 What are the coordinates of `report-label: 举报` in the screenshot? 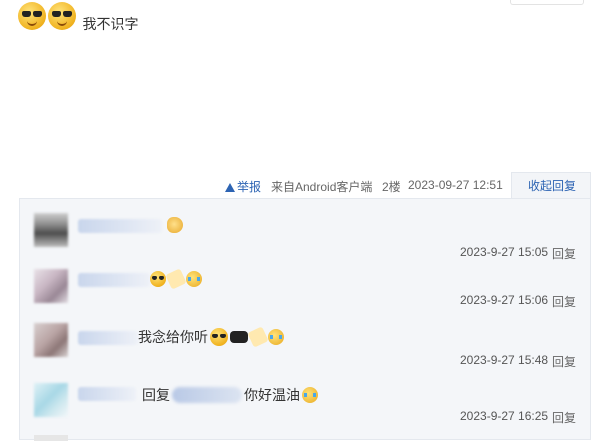 It's located at (249, 187).